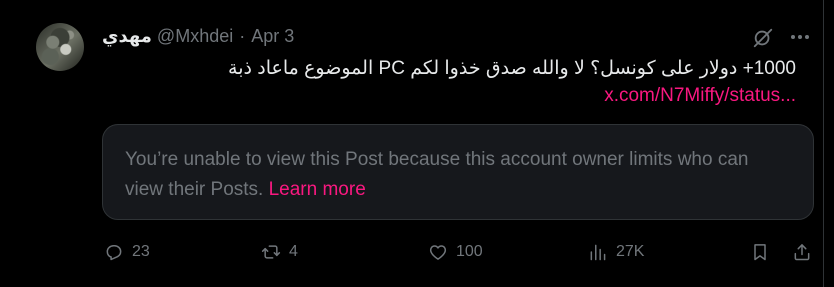  Describe the element at coordinates (317, 189) in the screenshot. I see `learn-more-link: Learn more` at that location.